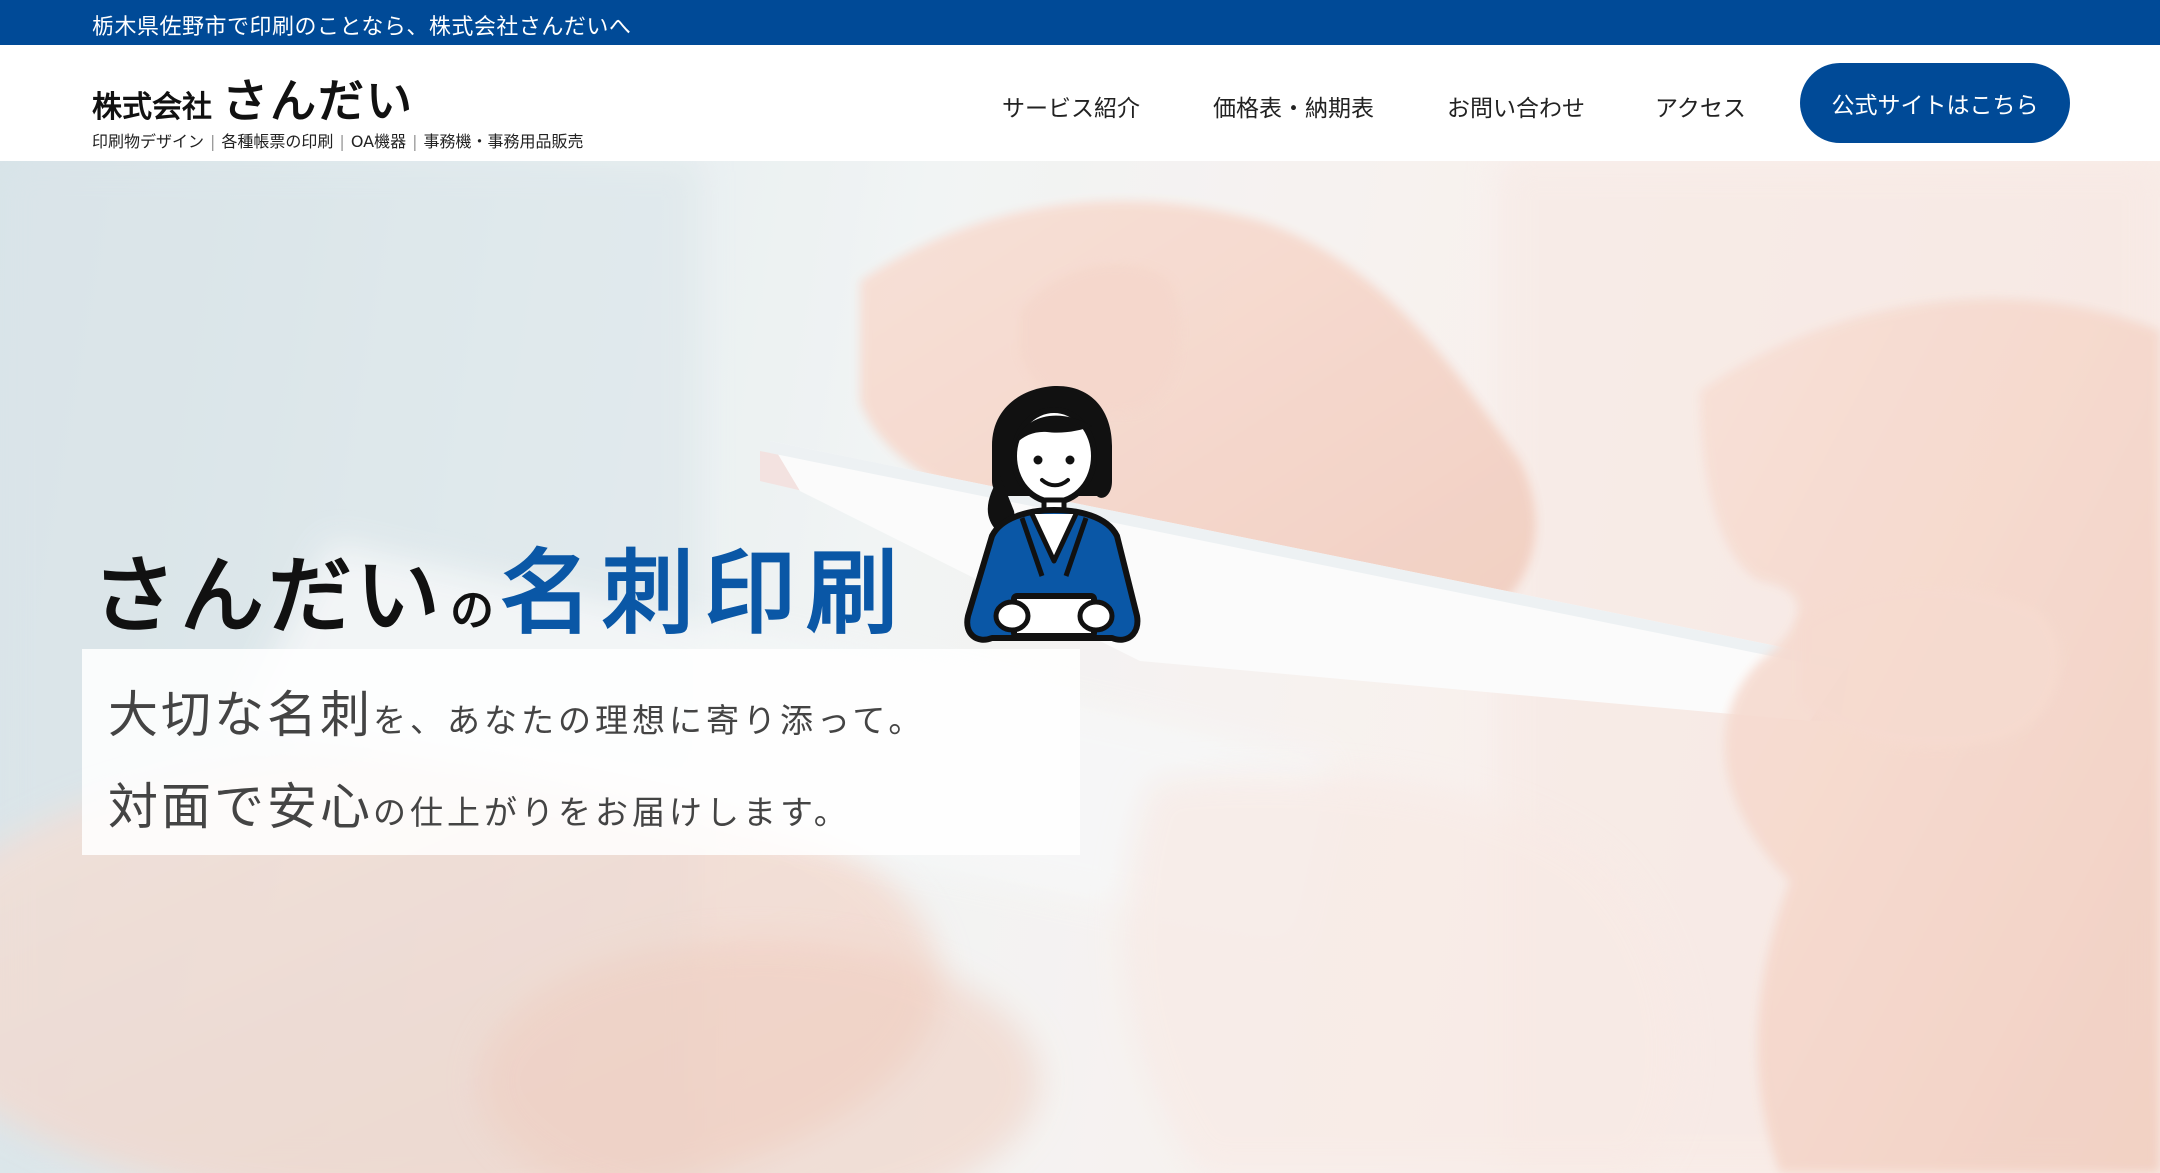 The height and width of the screenshot is (1173, 2160). What do you see at coordinates (337, 140) in the screenshot?
I see `company-tagline: 印刷物デザイン | 各種帳票の印刷 | OA機器 | 事務機・事務用品販売` at bounding box center [337, 140].